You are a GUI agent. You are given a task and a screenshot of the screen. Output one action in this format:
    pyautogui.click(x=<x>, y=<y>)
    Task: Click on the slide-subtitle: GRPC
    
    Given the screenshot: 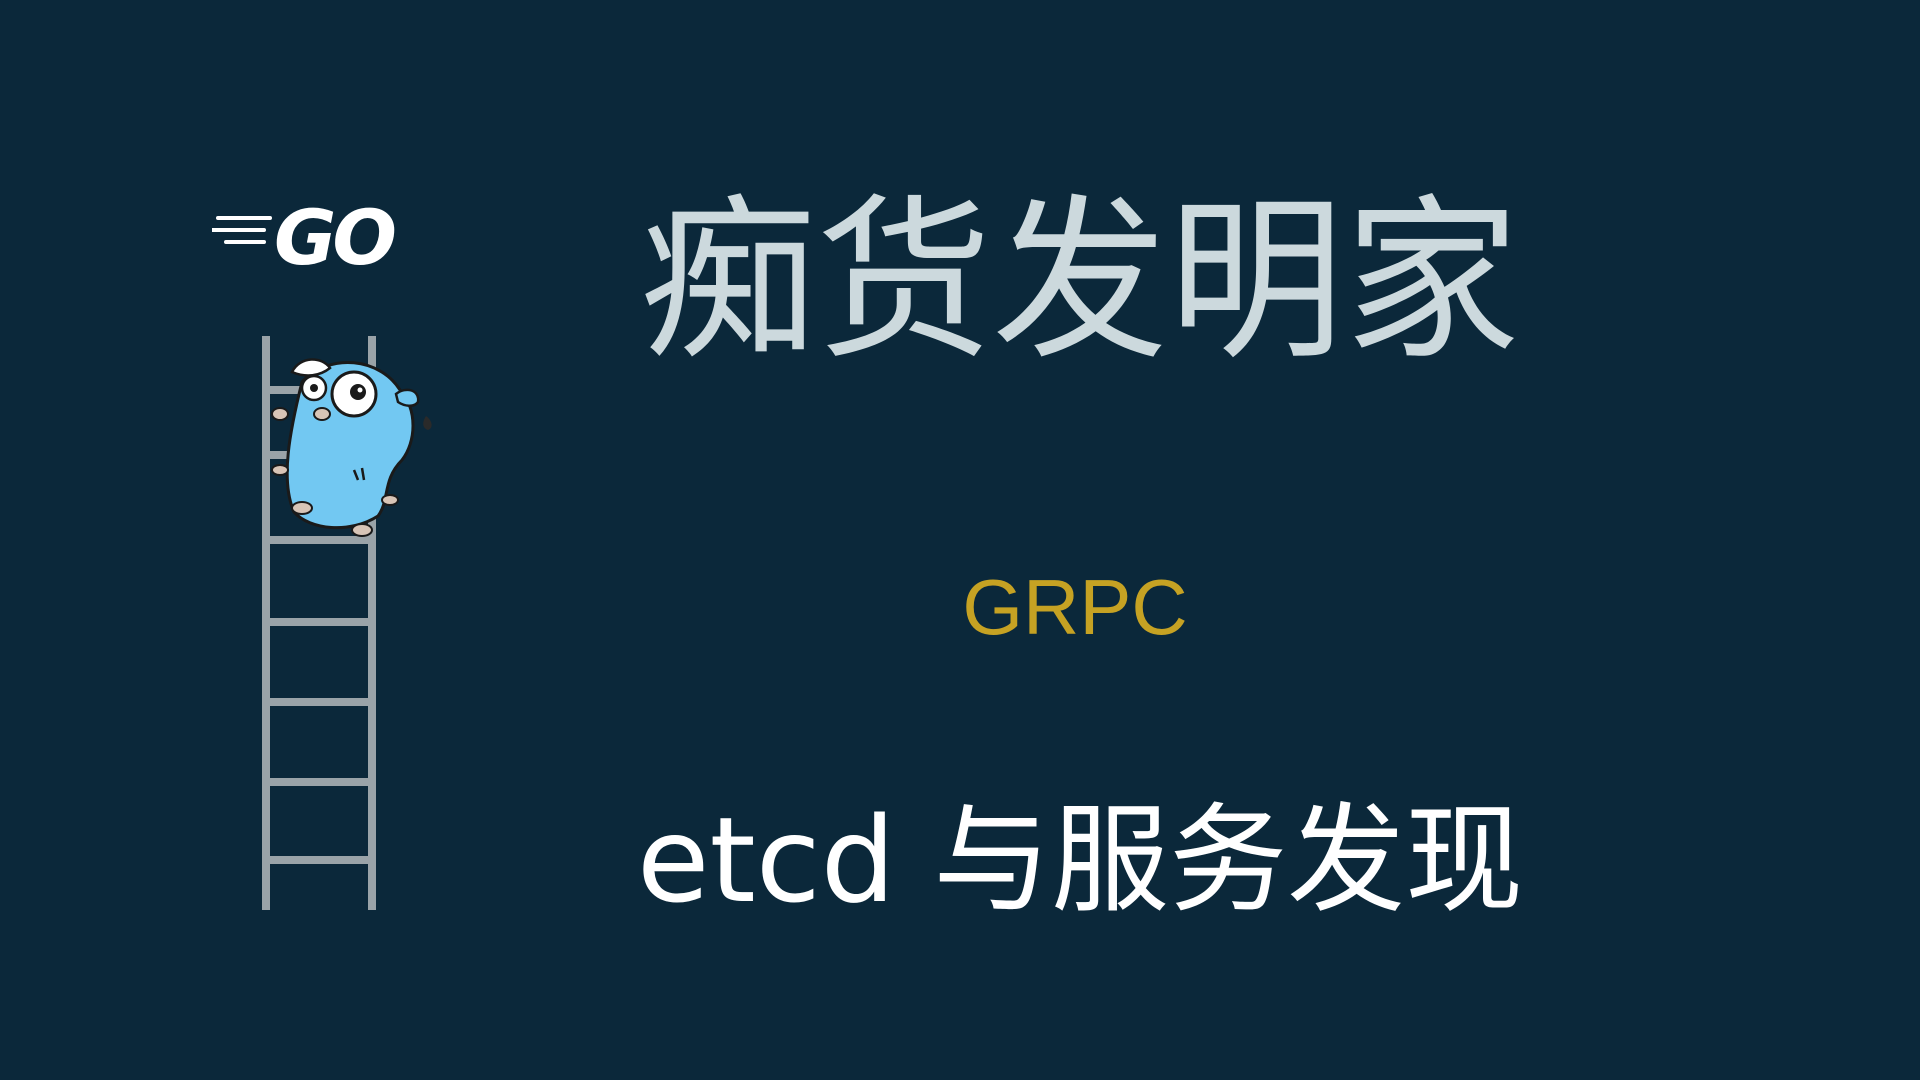 What is the action you would take?
    pyautogui.click(x=1075, y=607)
    